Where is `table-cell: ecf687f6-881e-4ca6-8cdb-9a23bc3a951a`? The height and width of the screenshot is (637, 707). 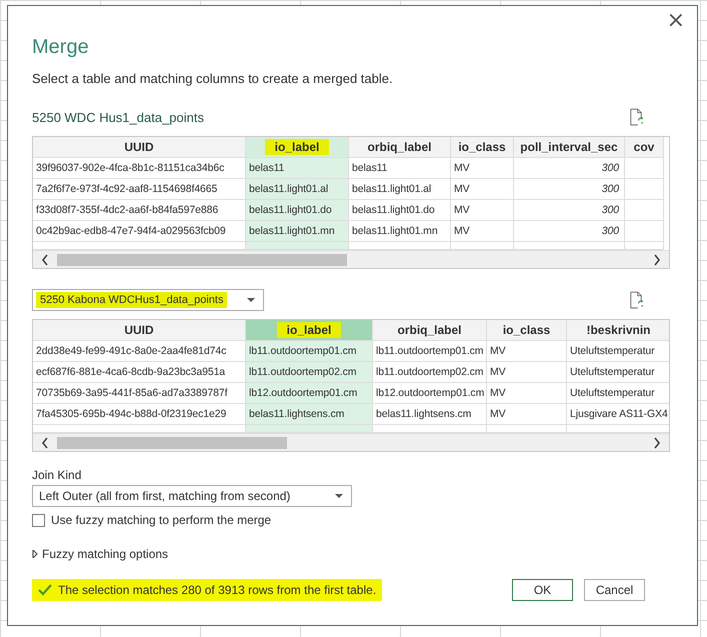
table-cell: ecf687f6-881e-4ca6-8cdb-9a23bc3a951a is located at coordinates (139, 372).